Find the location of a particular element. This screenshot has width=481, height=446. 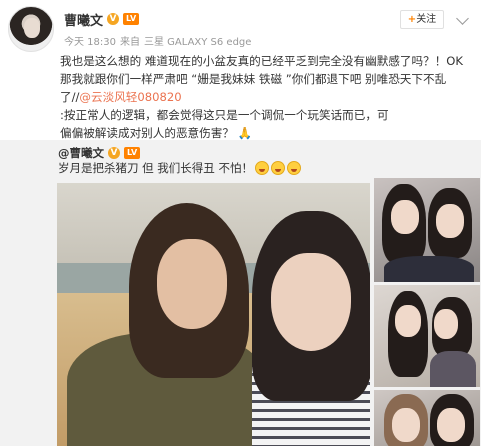

thumb-1-top is located at coordinates (429, 269).